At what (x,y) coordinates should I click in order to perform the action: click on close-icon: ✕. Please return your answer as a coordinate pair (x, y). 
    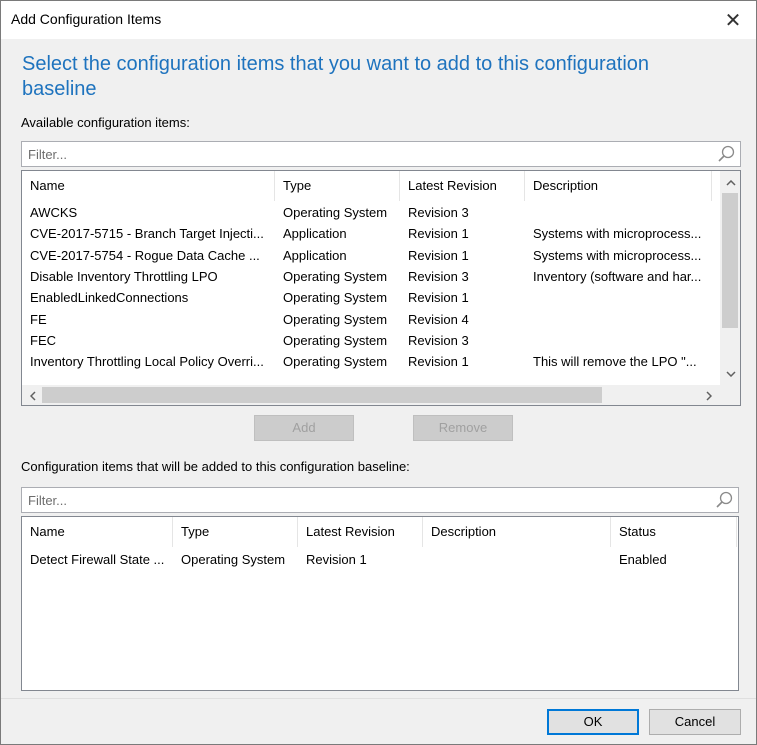
    Looking at the image, I should click on (733, 20).